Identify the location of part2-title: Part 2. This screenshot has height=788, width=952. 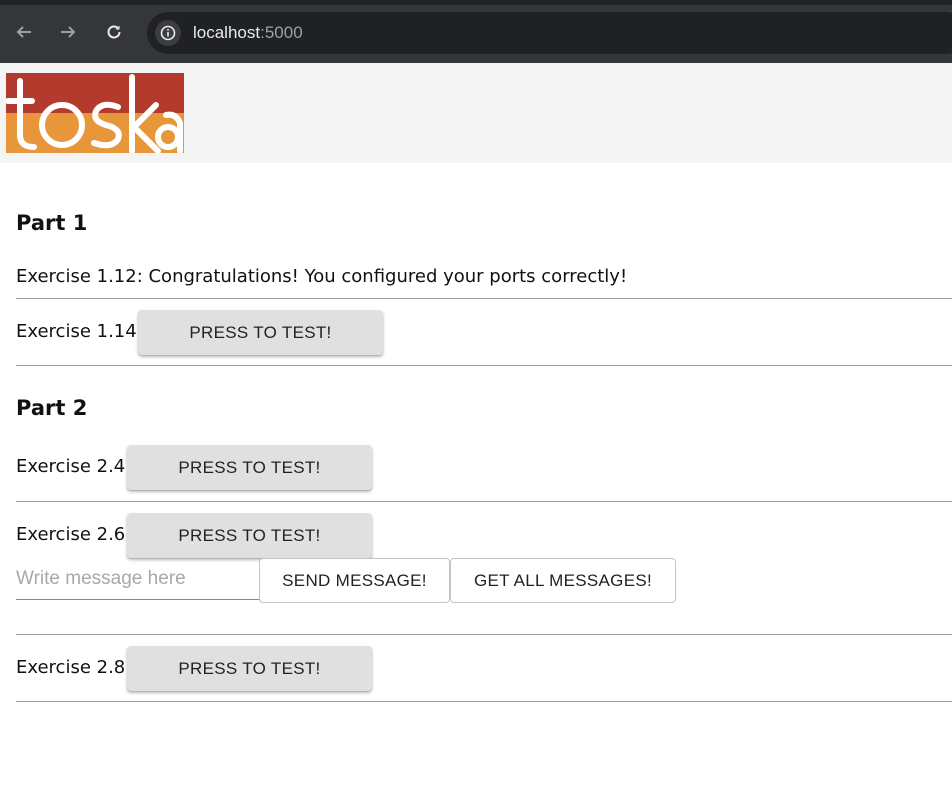
(52, 408).